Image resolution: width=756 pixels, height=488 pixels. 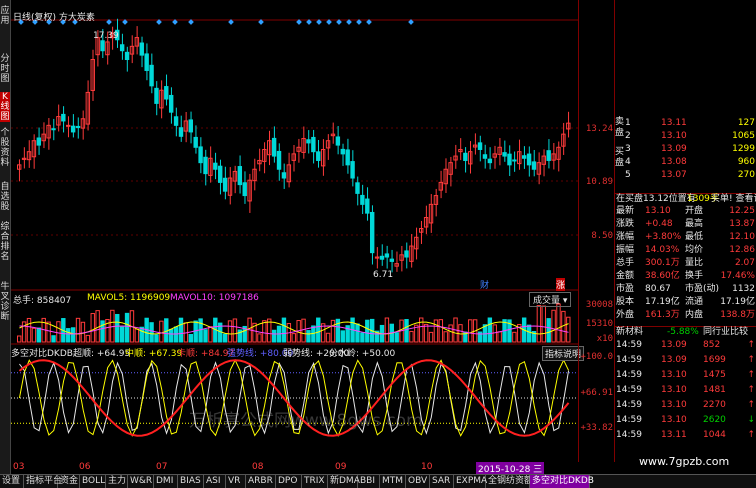 I want to click on level-volume: 1299, so click(x=743, y=149).